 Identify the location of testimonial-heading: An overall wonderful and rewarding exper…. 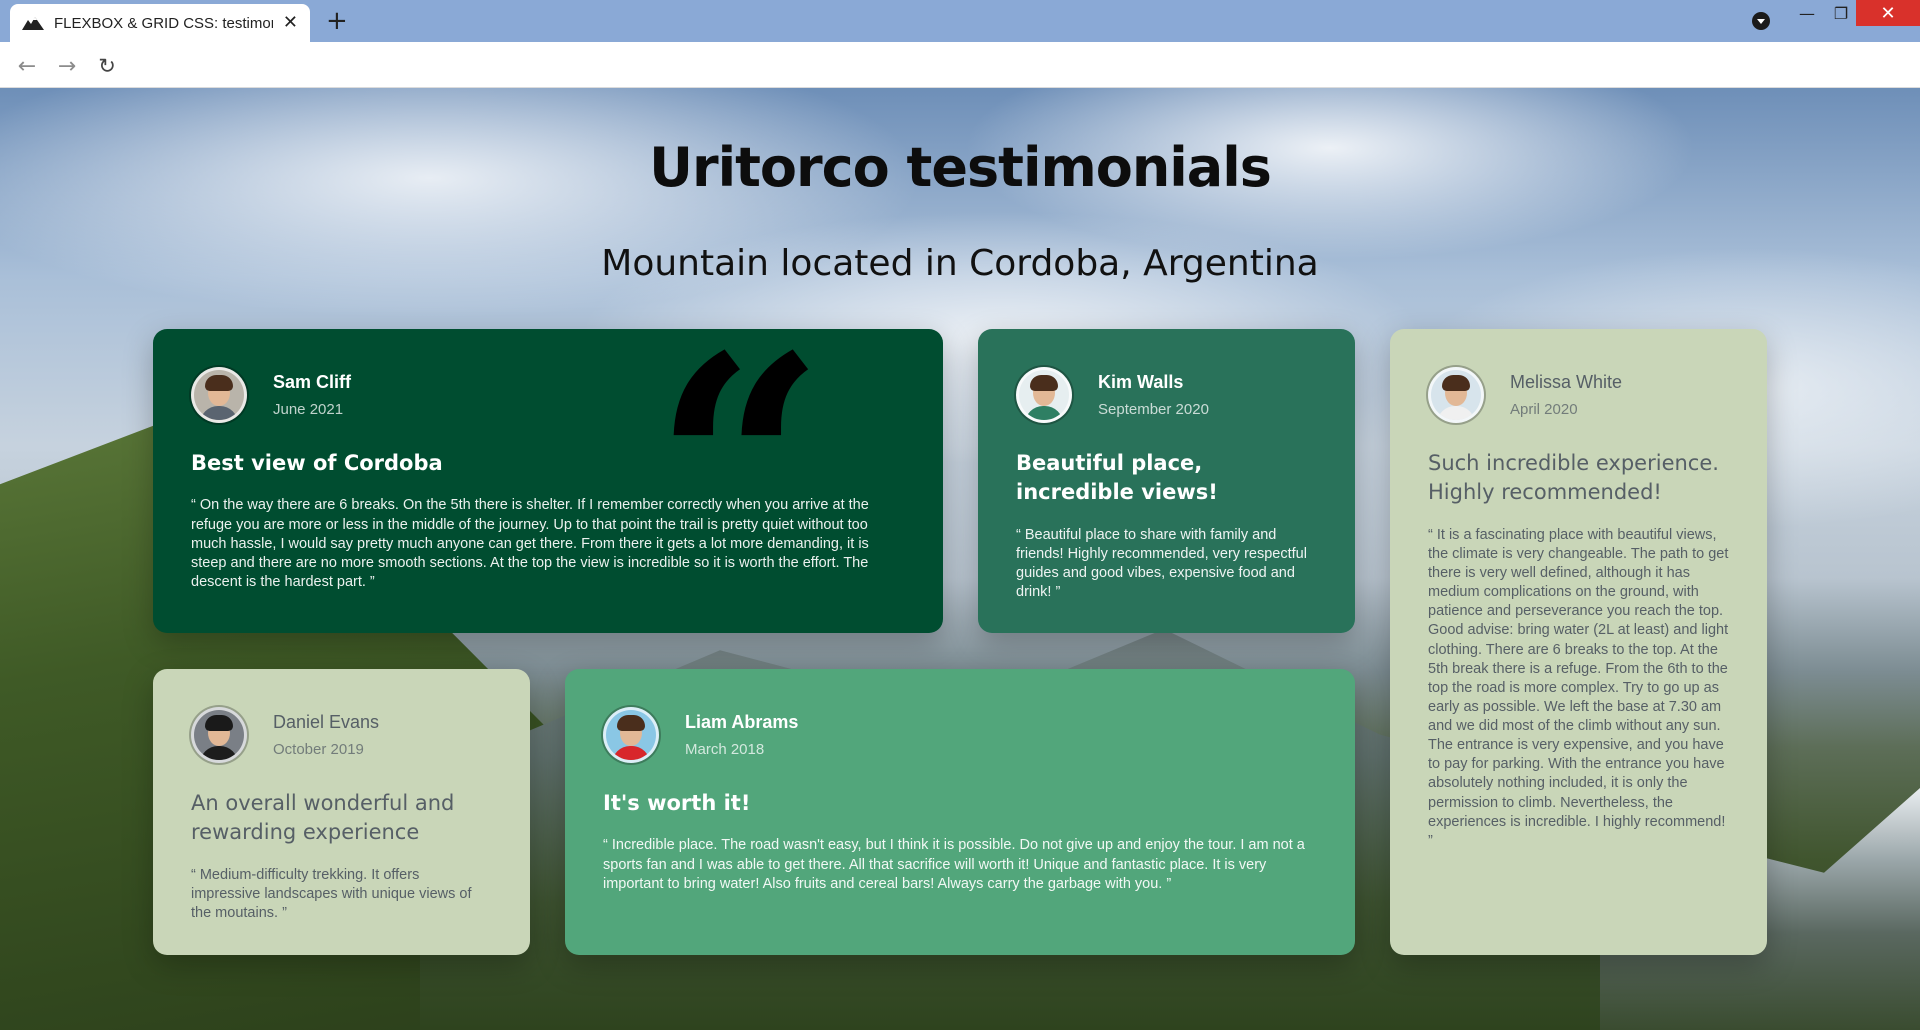
(323, 818).